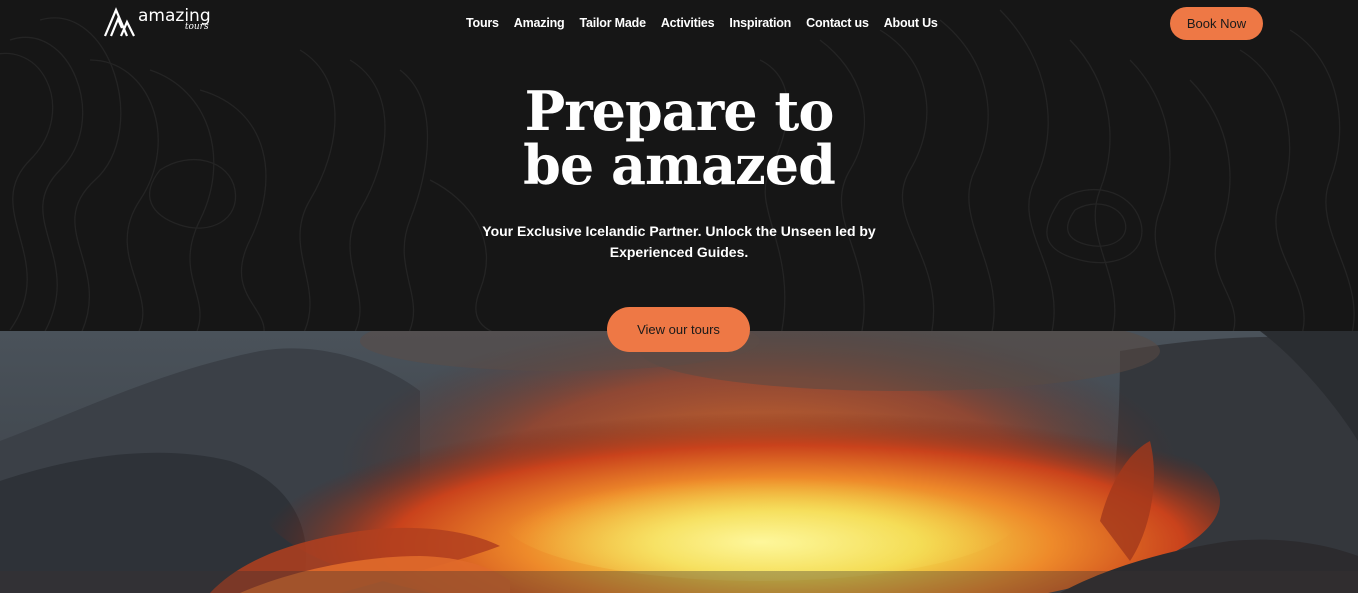  Describe the element at coordinates (688, 23) in the screenshot. I see `nav-item-activities: Activities` at that location.